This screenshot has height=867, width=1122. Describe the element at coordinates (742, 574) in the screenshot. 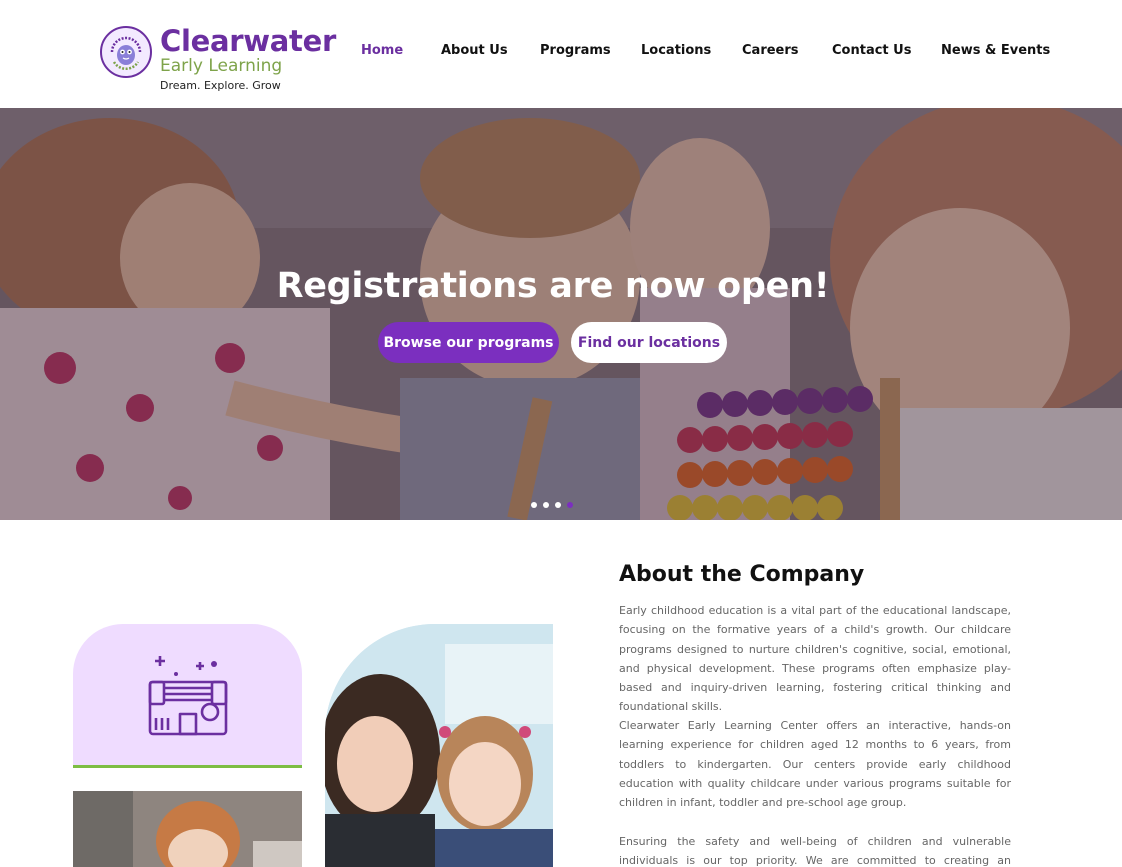

I see `about-title: About the Company` at that location.